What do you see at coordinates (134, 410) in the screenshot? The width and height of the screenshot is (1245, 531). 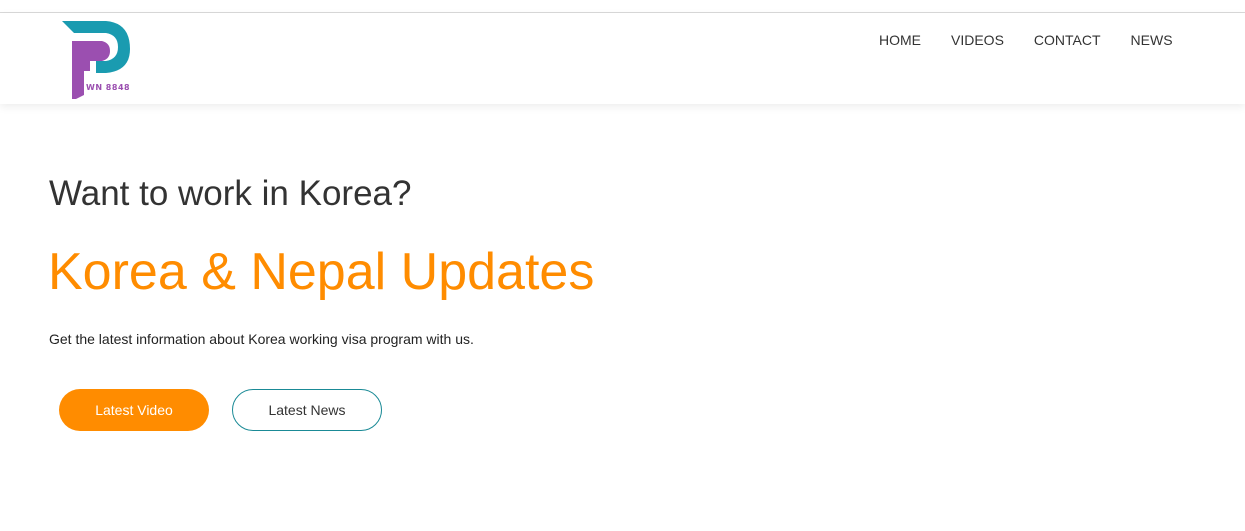 I see `latest-video-button: Latest Video` at bounding box center [134, 410].